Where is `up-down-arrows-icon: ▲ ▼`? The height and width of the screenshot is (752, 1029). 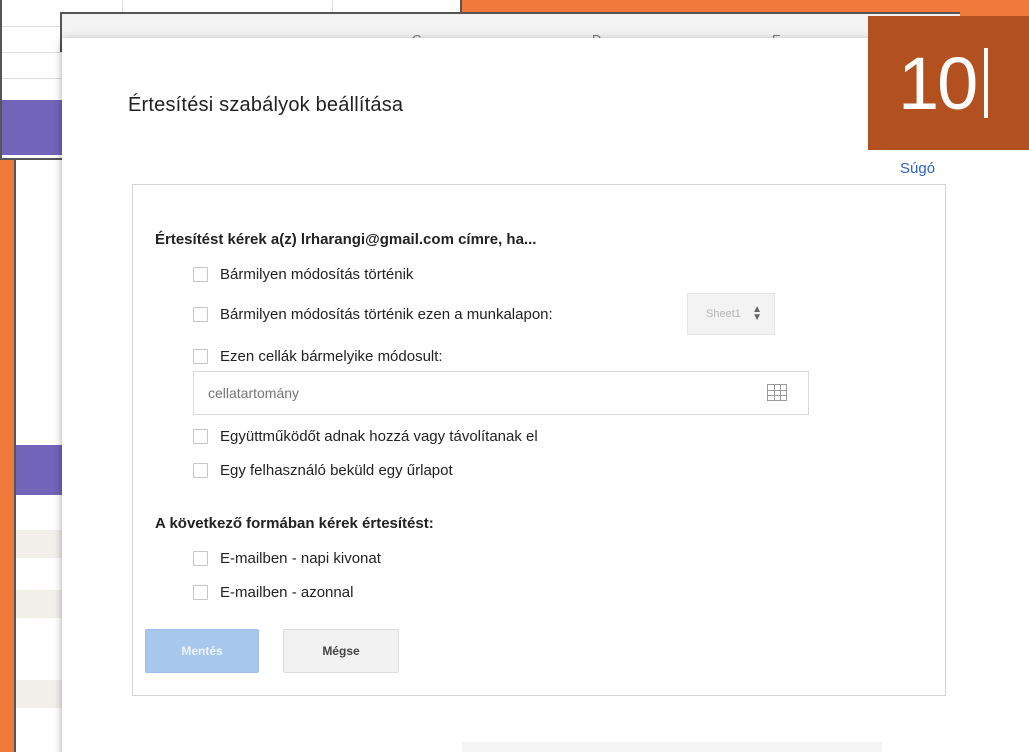
up-down-arrows-icon: ▲ ▼ is located at coordinates (757, 313).